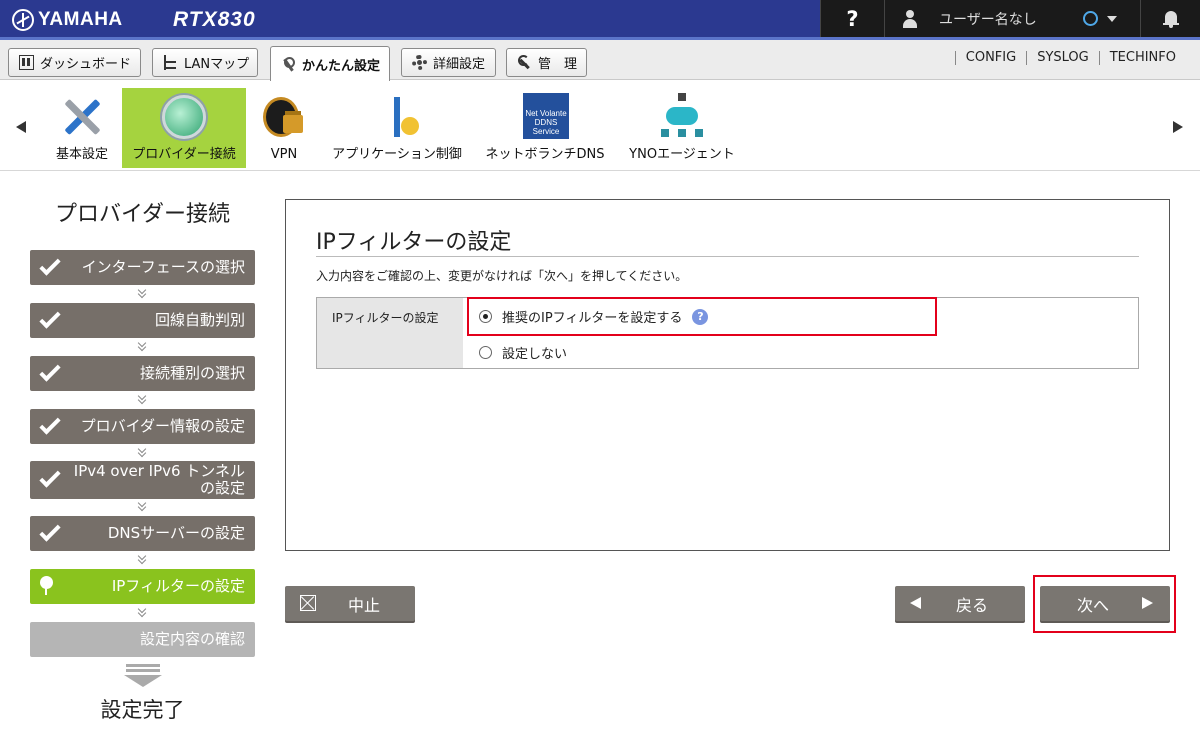 Image resolution: width=1200 pixels, height=738 pixels. Describe the element at coordinates (142, 320) in the screenshot. I see `wizard-step-line-detection: 回線自動判別` at that location.